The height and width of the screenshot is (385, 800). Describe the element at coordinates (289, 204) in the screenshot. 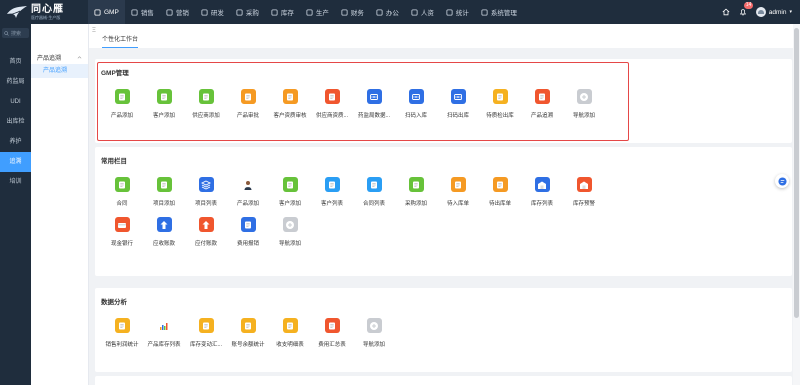

I see `app-shortcut-label: 客户添加` at that location.